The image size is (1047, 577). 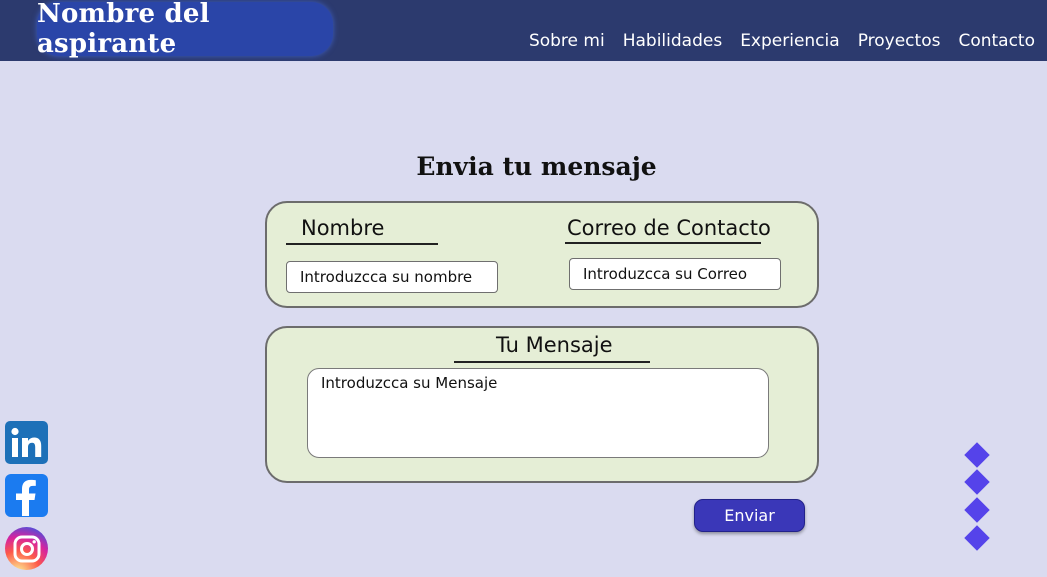 What do you see at coordinates (554, 345) in the screenshot?
I see `message-label: Tu Mensaje` at bounding box center [554, 345].